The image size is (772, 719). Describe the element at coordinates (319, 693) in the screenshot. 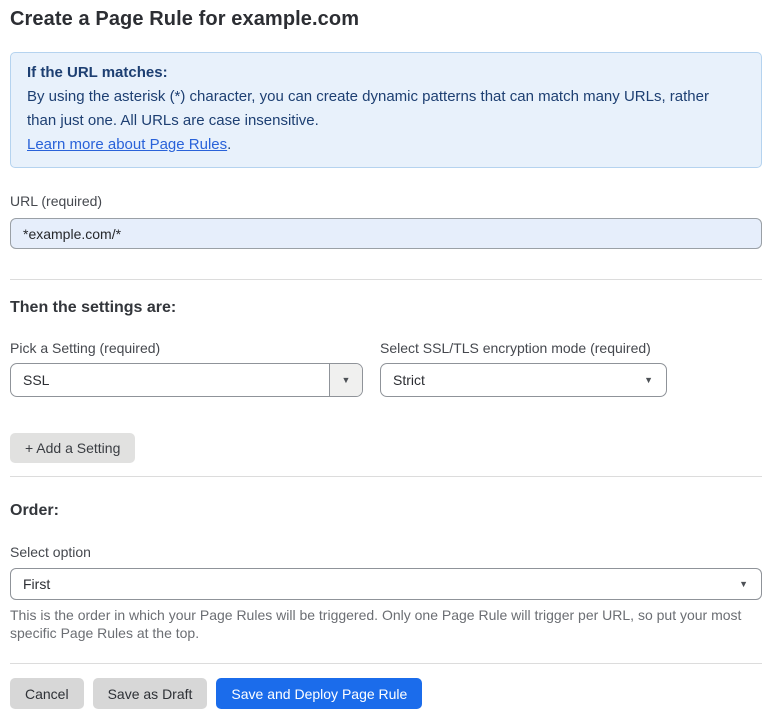

I see `save-and-deploy-button: Save and Deploy Page Rule` at that location.